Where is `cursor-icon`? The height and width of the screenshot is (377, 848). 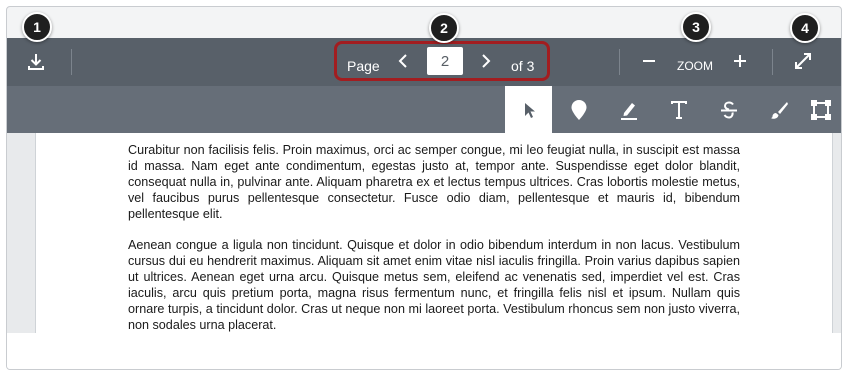 cursor-icon is located at coordinates (529, 110).